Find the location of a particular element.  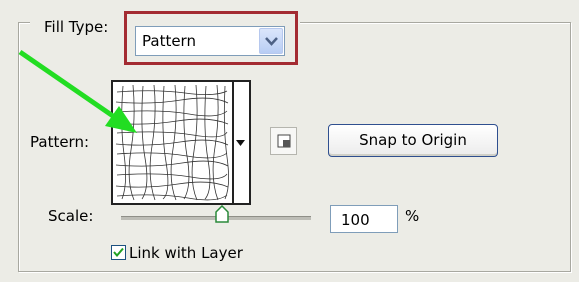

scale-unit: % is located at coordinates (412, 216).